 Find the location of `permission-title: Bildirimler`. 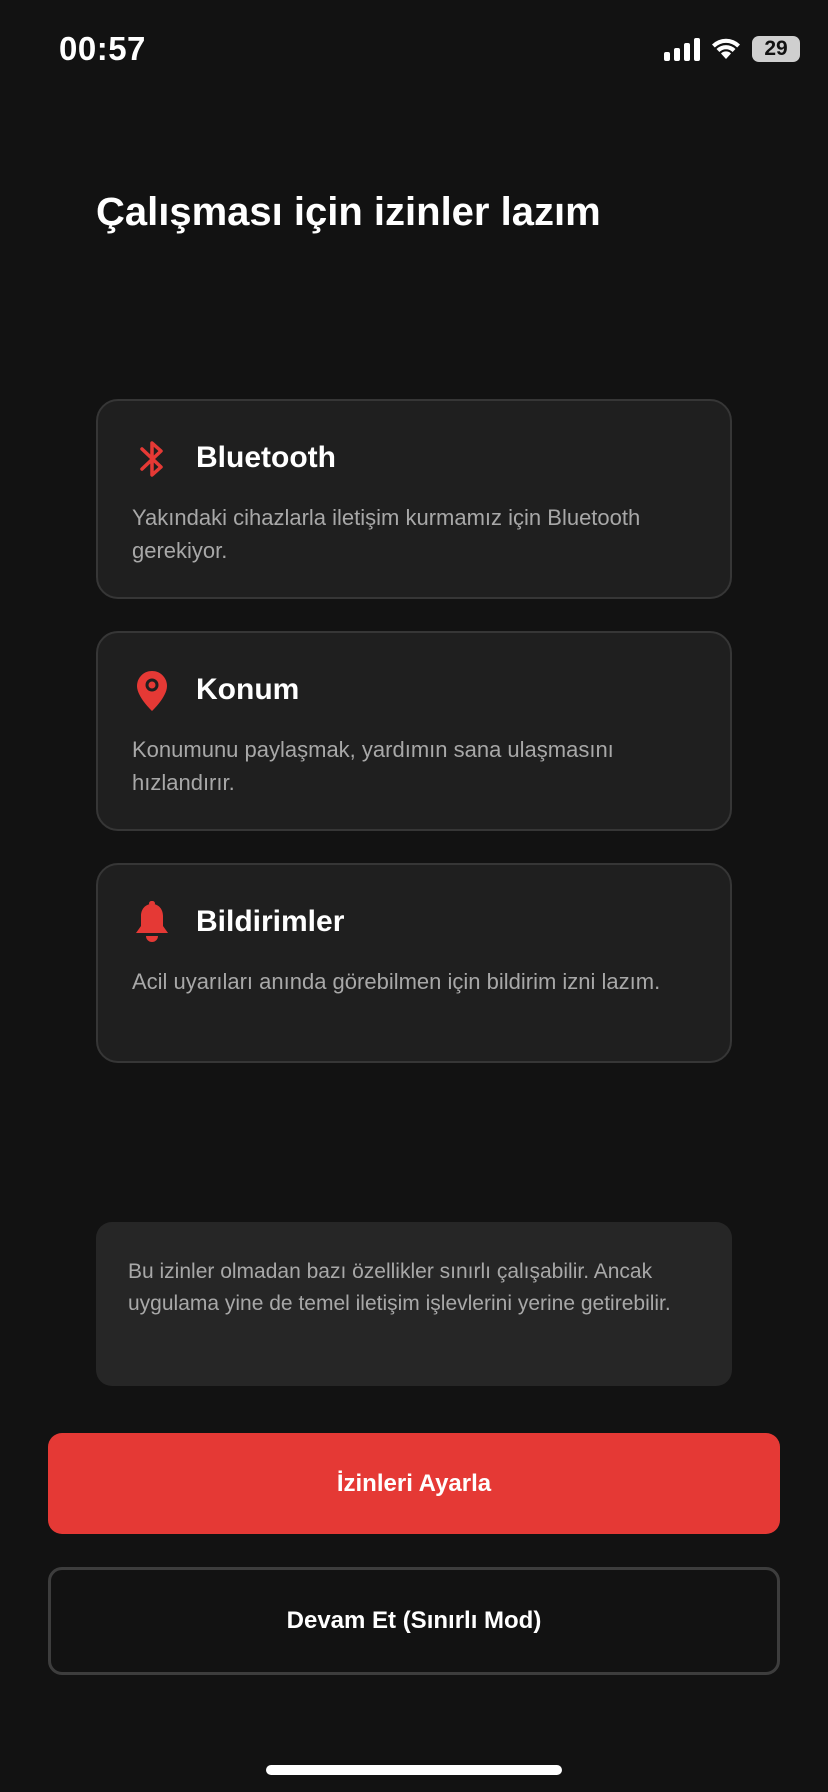

permission-title: Bildirimler is located at coordinates (270, 921).